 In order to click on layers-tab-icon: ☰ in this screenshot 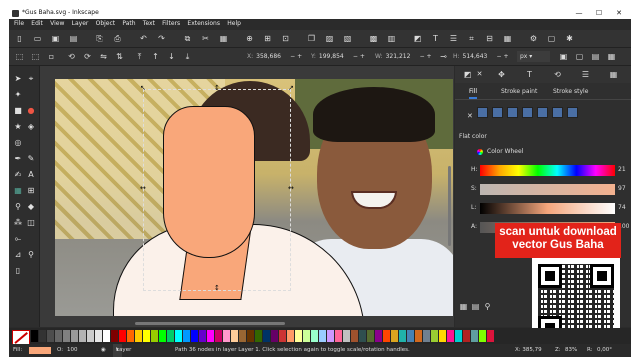, I will do `click(585, 74)`.